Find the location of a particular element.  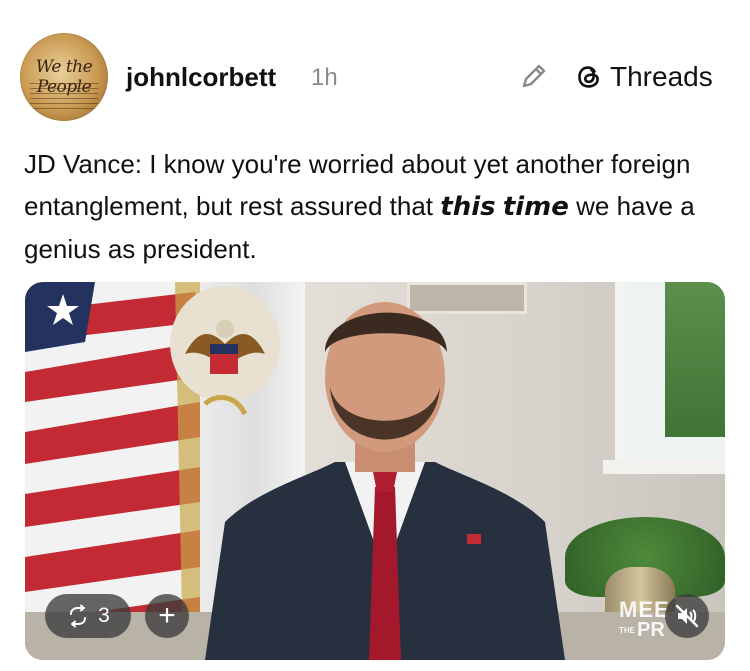

window-sill is located at coordinates (664, 467).